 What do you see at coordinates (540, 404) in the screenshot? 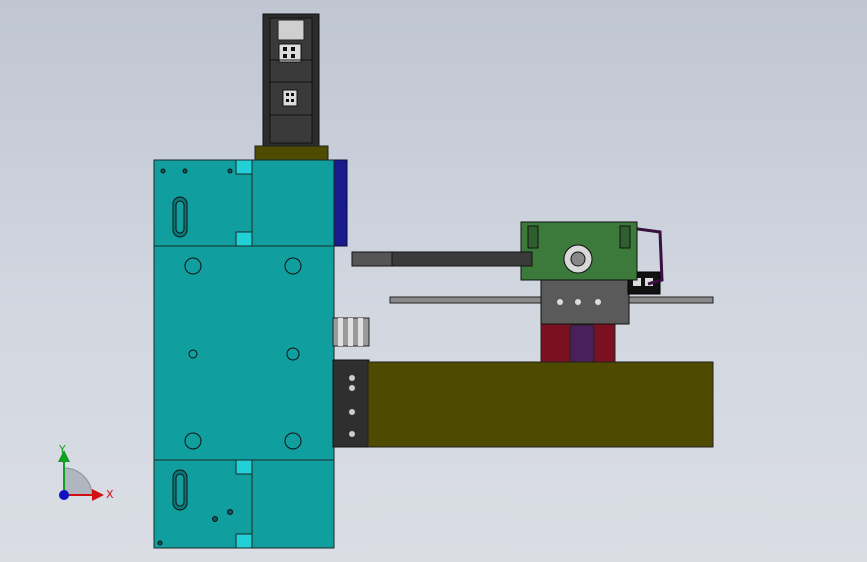
I see `motor-body` at bounding box center [540, 404].